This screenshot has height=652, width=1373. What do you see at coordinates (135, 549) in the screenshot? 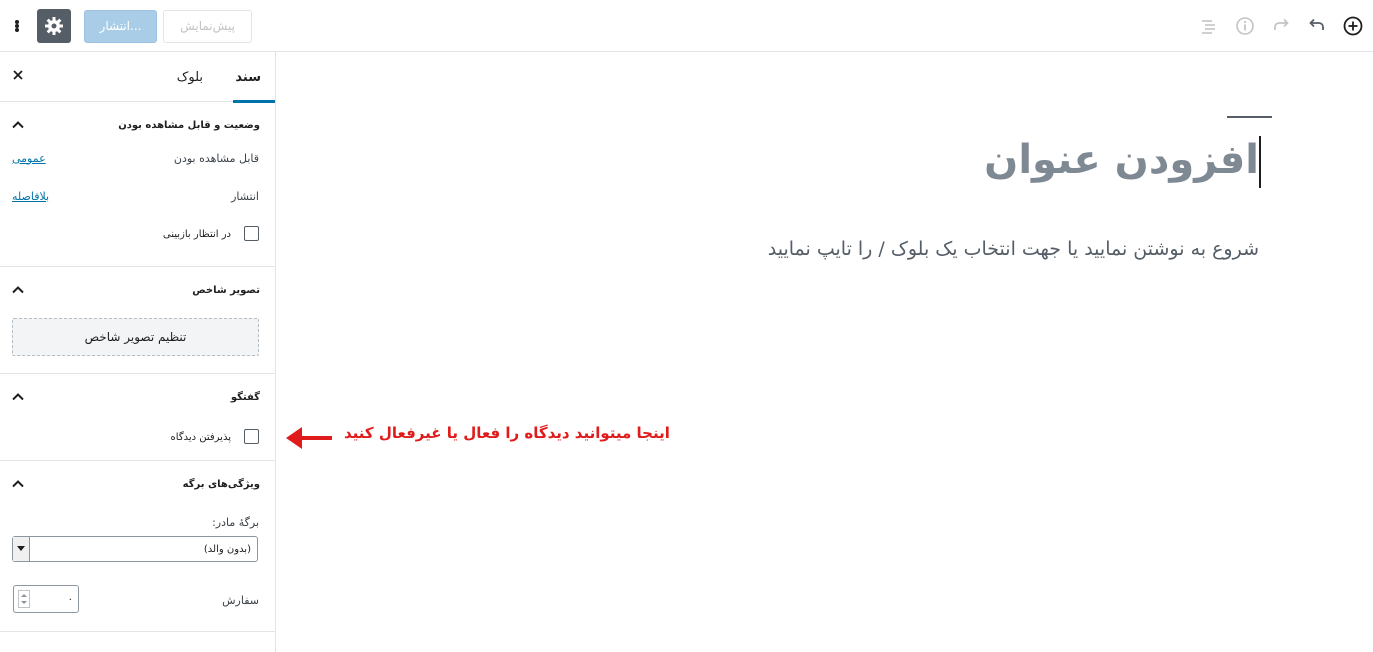
I see `parent-page-select: (بدون والد)` at bounding box center [135, 549].